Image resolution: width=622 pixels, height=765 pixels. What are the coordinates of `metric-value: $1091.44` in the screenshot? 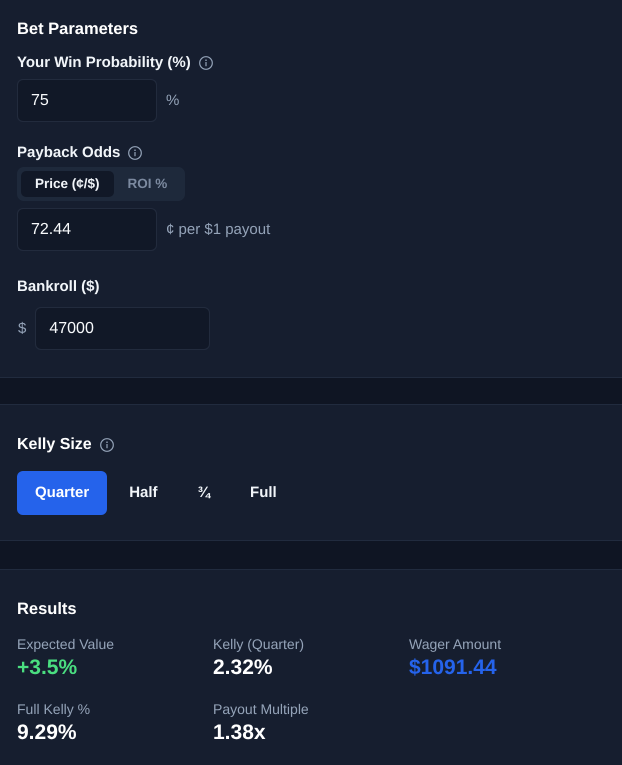 It's located at (453, 667).